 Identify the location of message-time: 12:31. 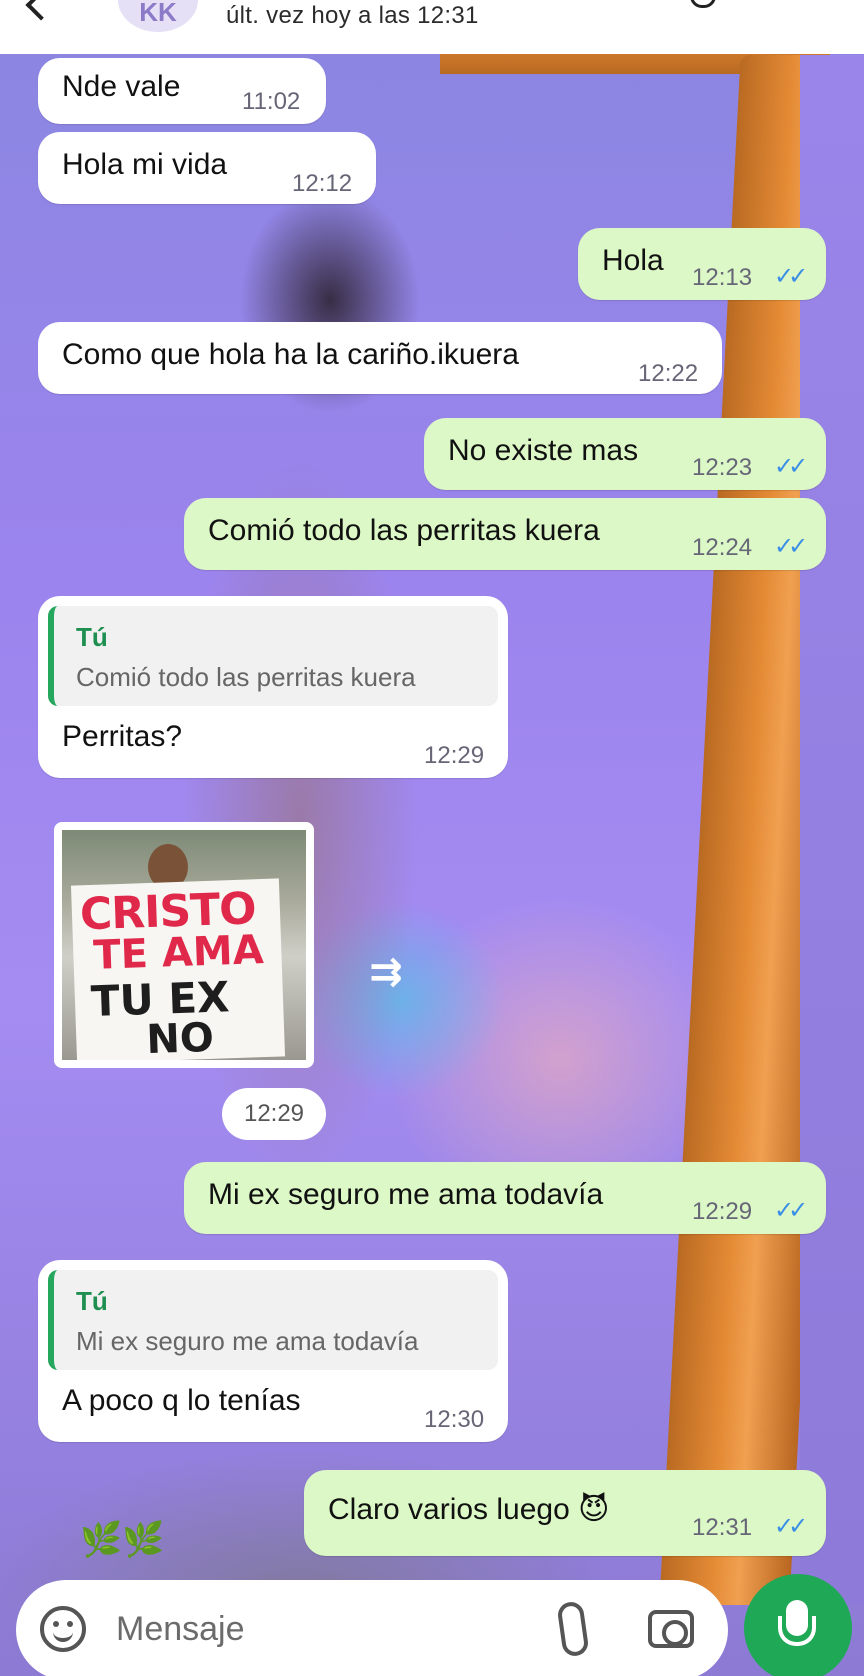
(722, 1527).